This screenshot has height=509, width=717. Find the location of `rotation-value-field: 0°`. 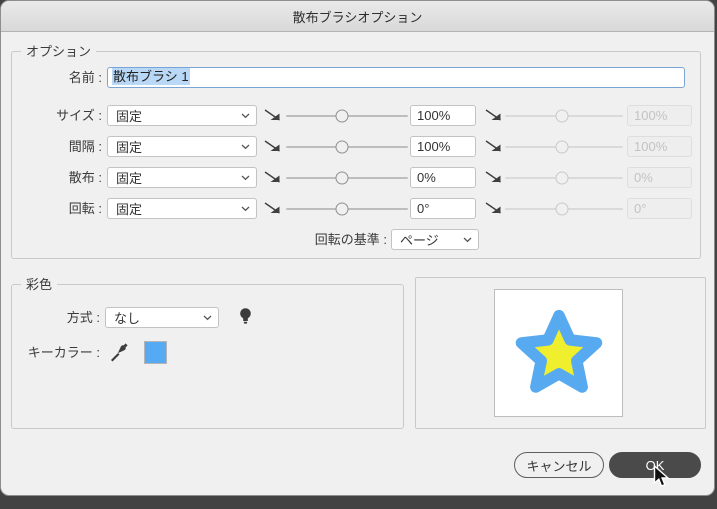

rotation-value-field: 0° is located at coordinates (443, 208).